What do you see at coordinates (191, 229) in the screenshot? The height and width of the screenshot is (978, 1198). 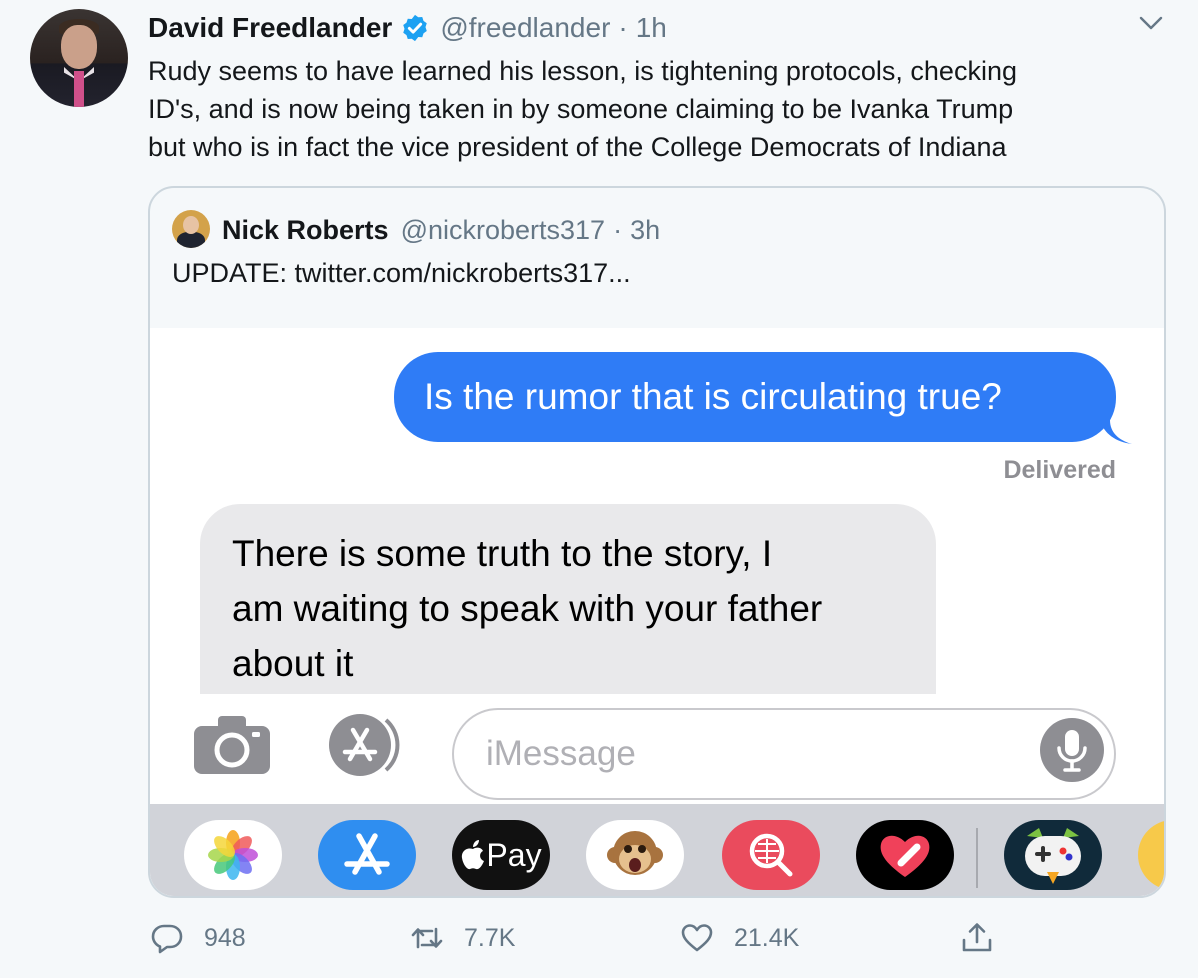 I see `quoted-author-avatar` at bounding box center [191, 229].